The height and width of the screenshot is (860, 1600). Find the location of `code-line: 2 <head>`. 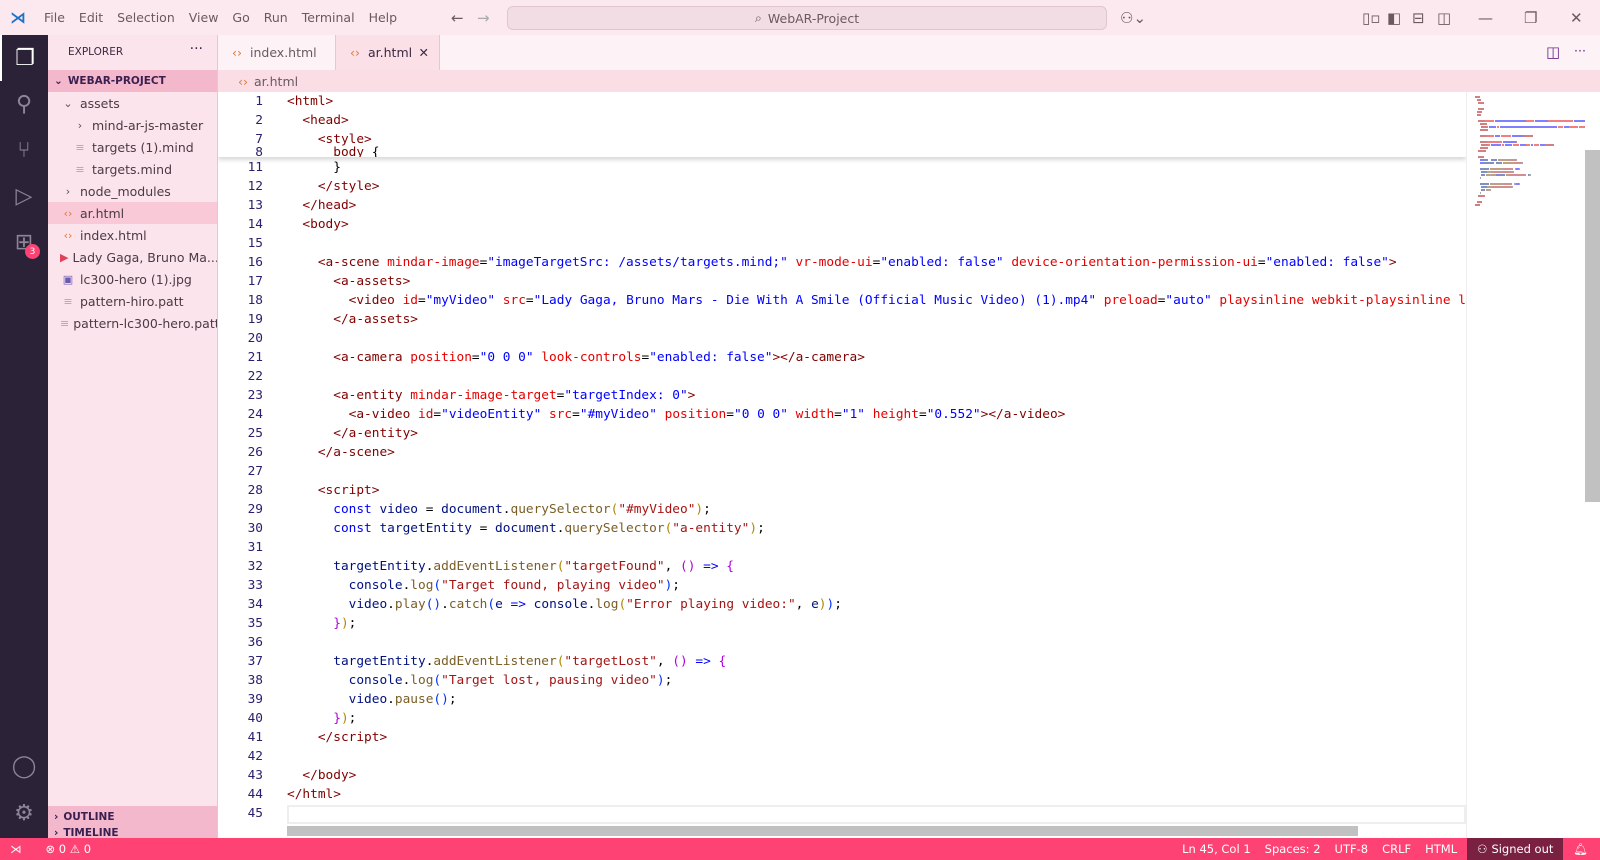

code-line: 2 <head> is located at coordinates (842, 120).